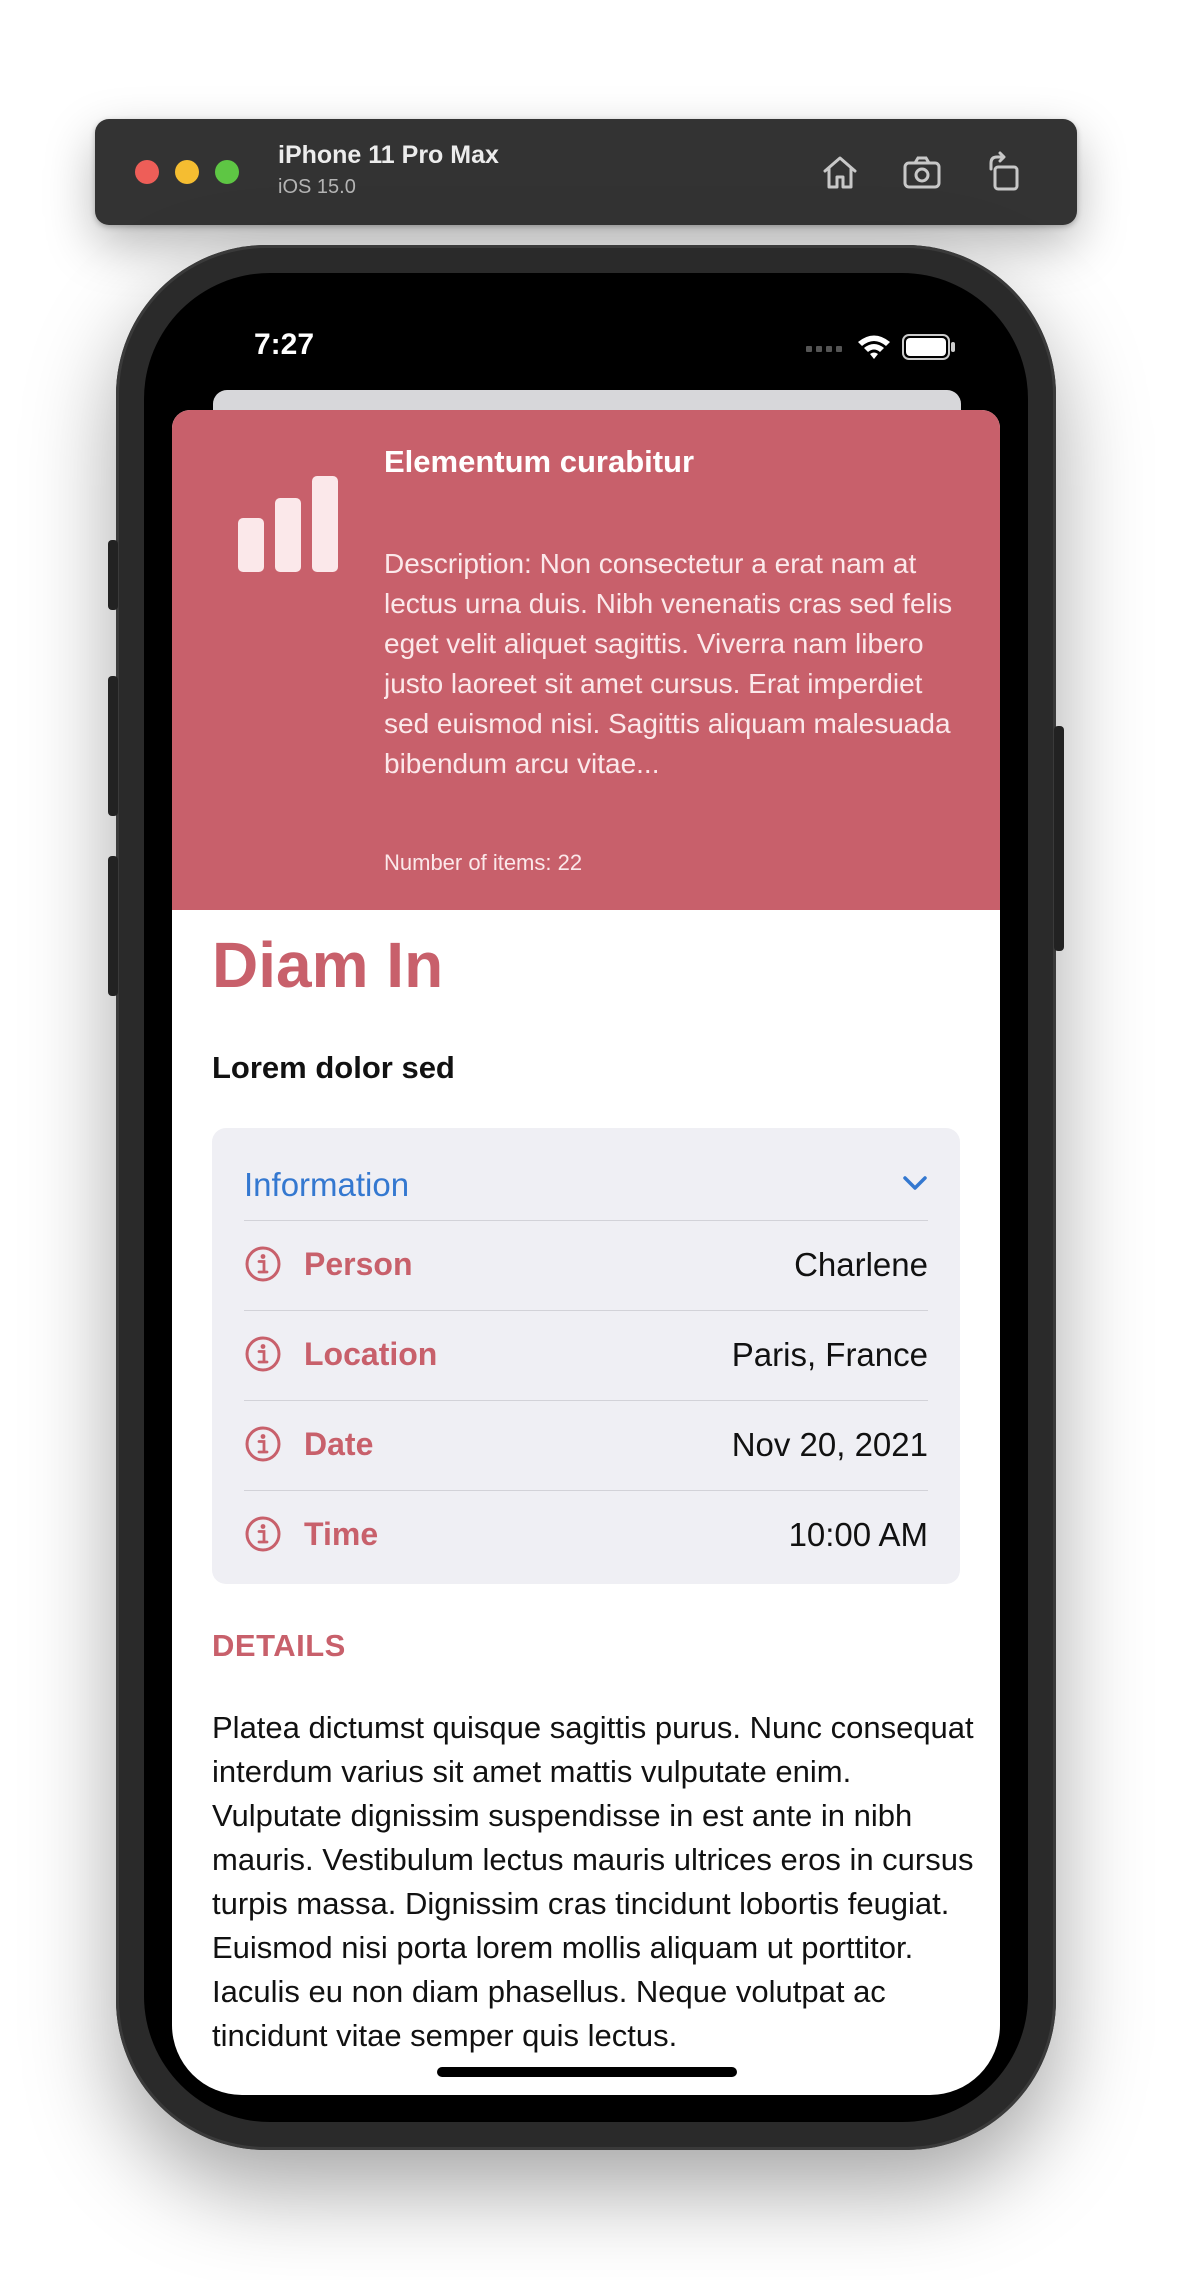  What do you see at coordinates (928, 347) in the screenshot?
I see `battery-icon` at bounding box center [928, 347].